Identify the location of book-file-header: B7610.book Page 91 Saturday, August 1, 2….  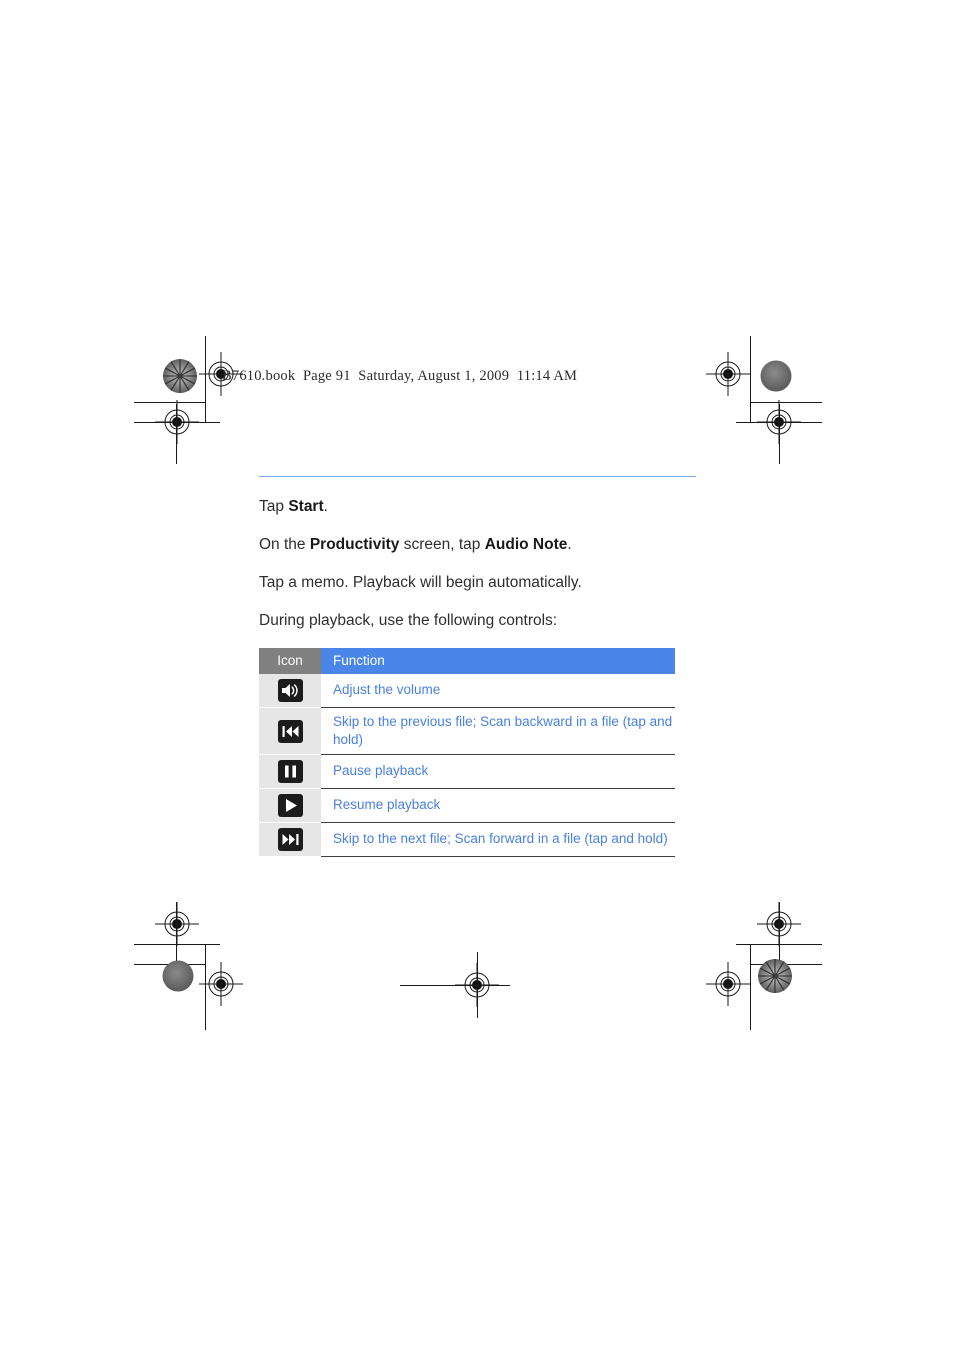
(400, 376).